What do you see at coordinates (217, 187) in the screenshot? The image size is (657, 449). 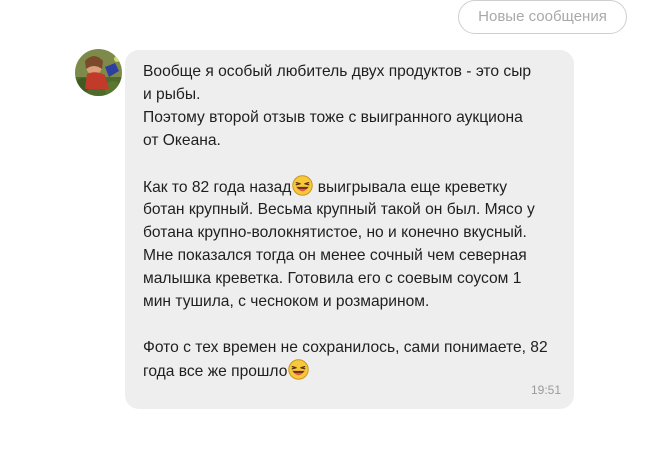 I see `message-fragment: Как то 82 года назад` at bounding box center [217, 187].